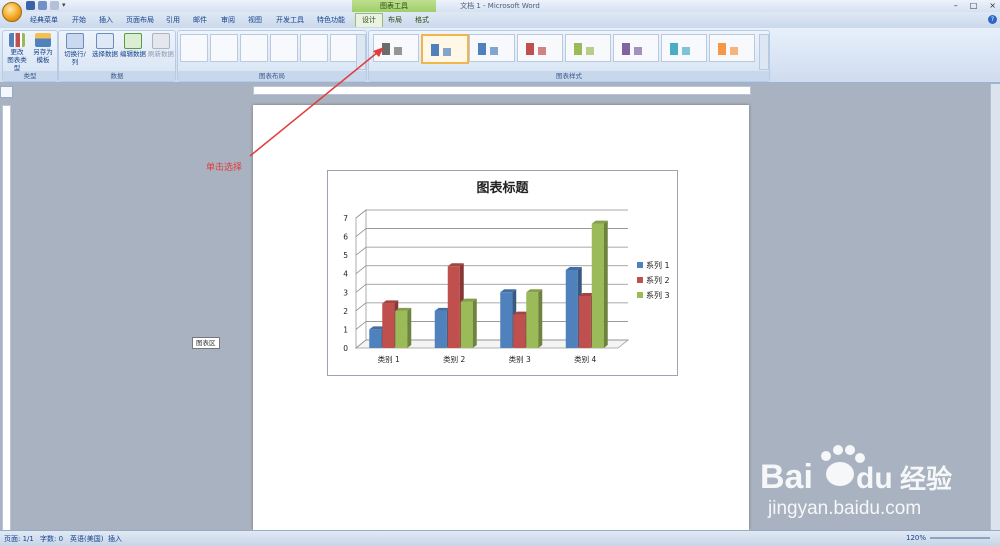 This screenshot has height=546, width=1000. I want to click on select-data-button: 选择数据, so click(105, 45).